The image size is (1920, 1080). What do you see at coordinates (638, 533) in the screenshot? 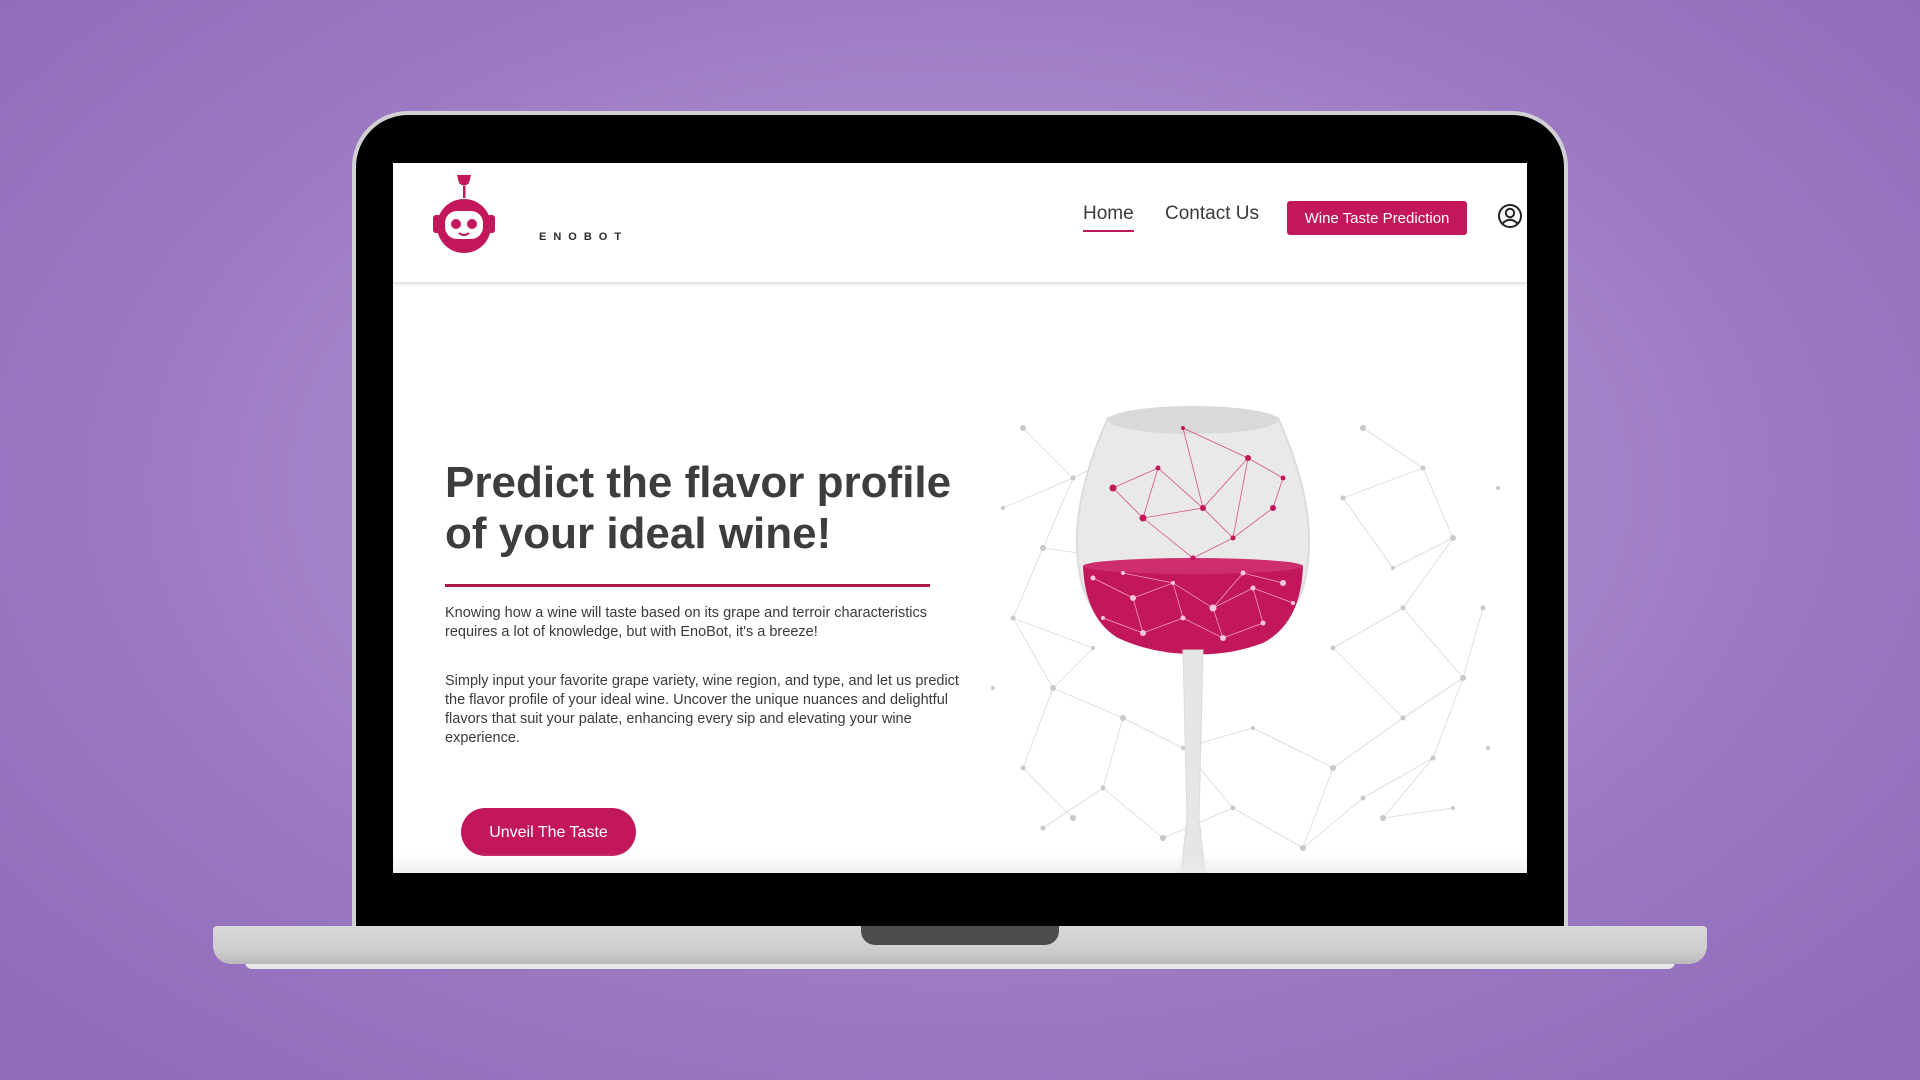
I see `hero-title-line-2: of your ideal wine!` at bounding box center [638, 533].